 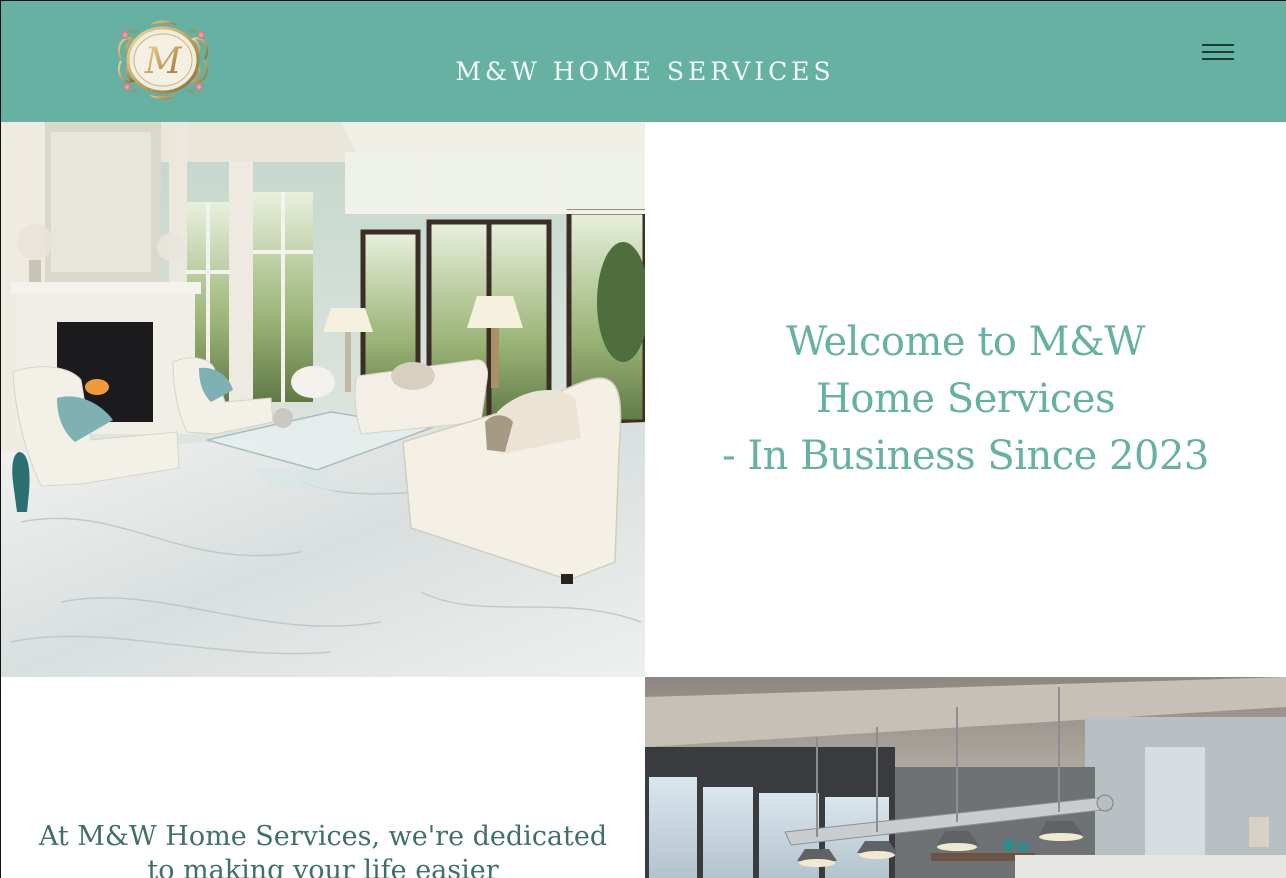 I want to click on site-title: M&W HOME SERVICES, so click(x=643, y=71).